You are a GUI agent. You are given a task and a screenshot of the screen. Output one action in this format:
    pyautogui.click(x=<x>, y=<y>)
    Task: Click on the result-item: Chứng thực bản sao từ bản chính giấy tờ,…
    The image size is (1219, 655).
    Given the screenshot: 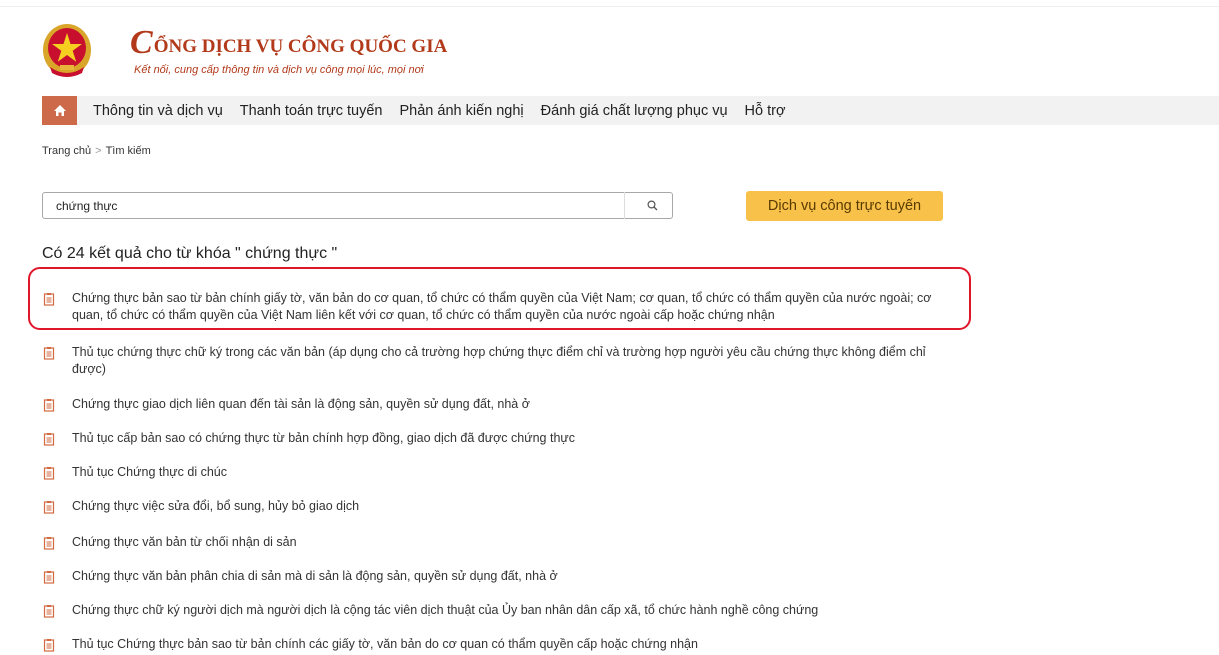 What is the action you would take?
    pyautogui.click(x=492, y=307)
    